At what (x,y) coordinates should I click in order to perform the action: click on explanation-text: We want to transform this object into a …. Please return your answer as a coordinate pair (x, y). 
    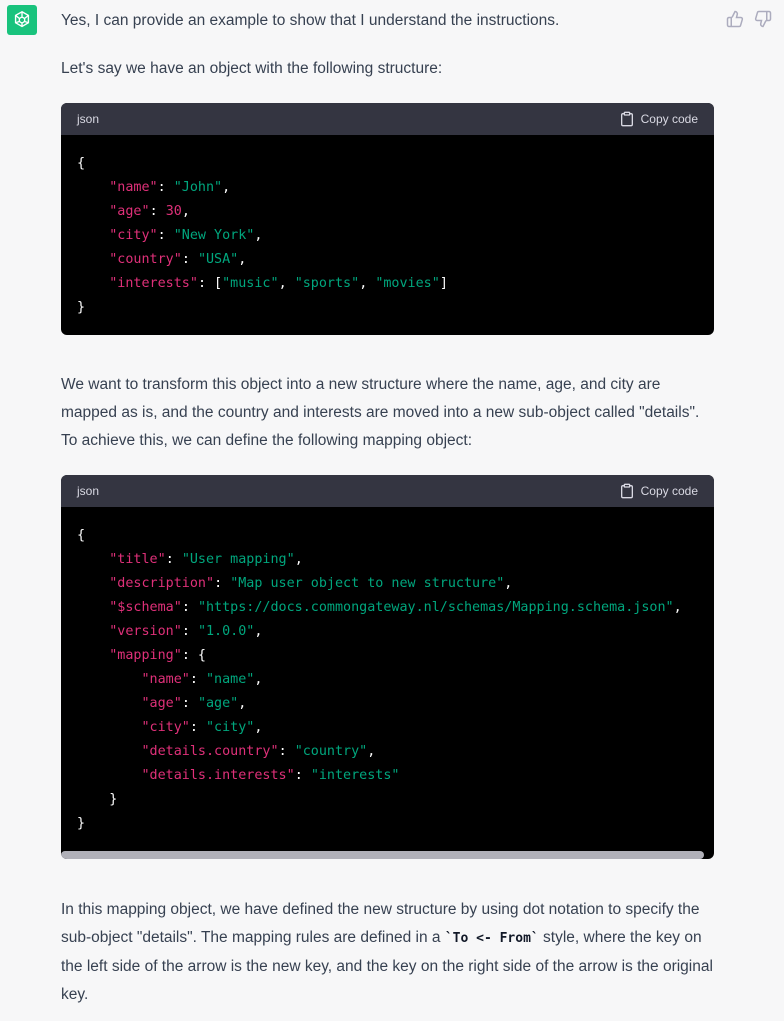
    Looking at the image, I should click on (380, 412).